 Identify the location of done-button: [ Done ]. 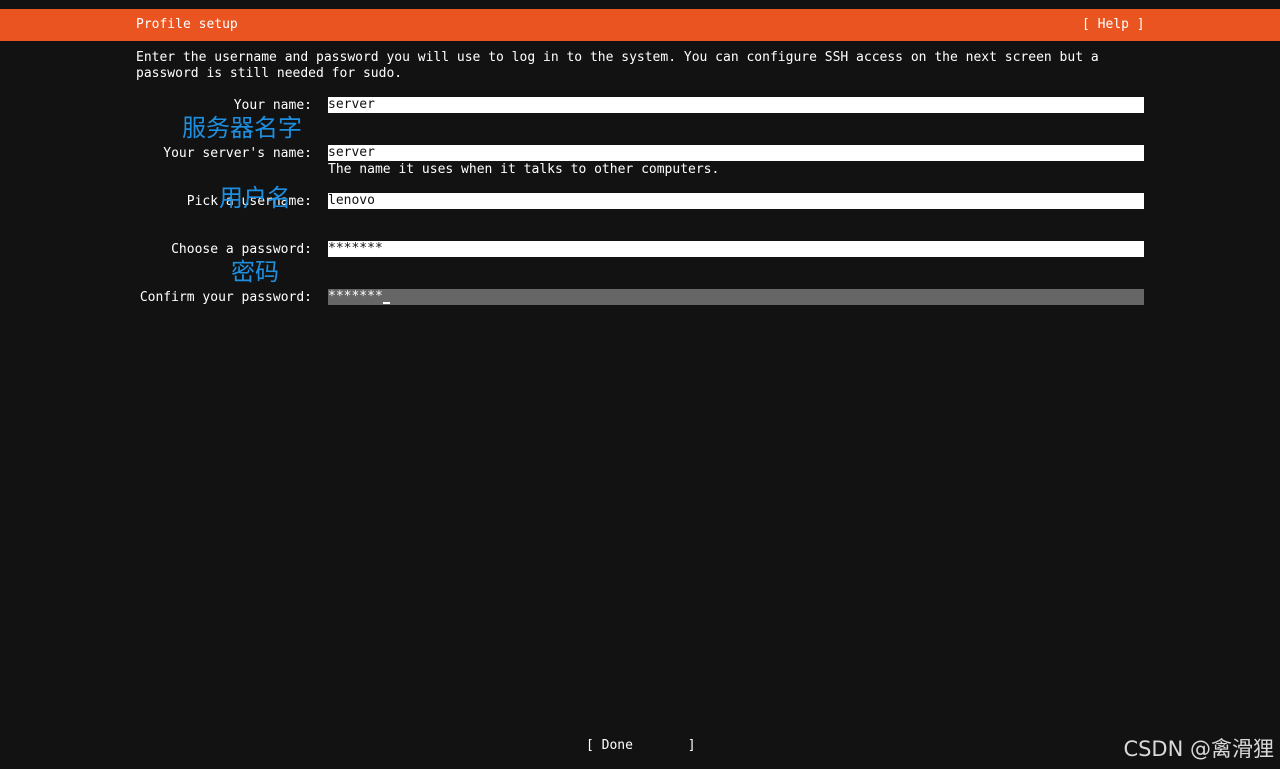
(641, 746).